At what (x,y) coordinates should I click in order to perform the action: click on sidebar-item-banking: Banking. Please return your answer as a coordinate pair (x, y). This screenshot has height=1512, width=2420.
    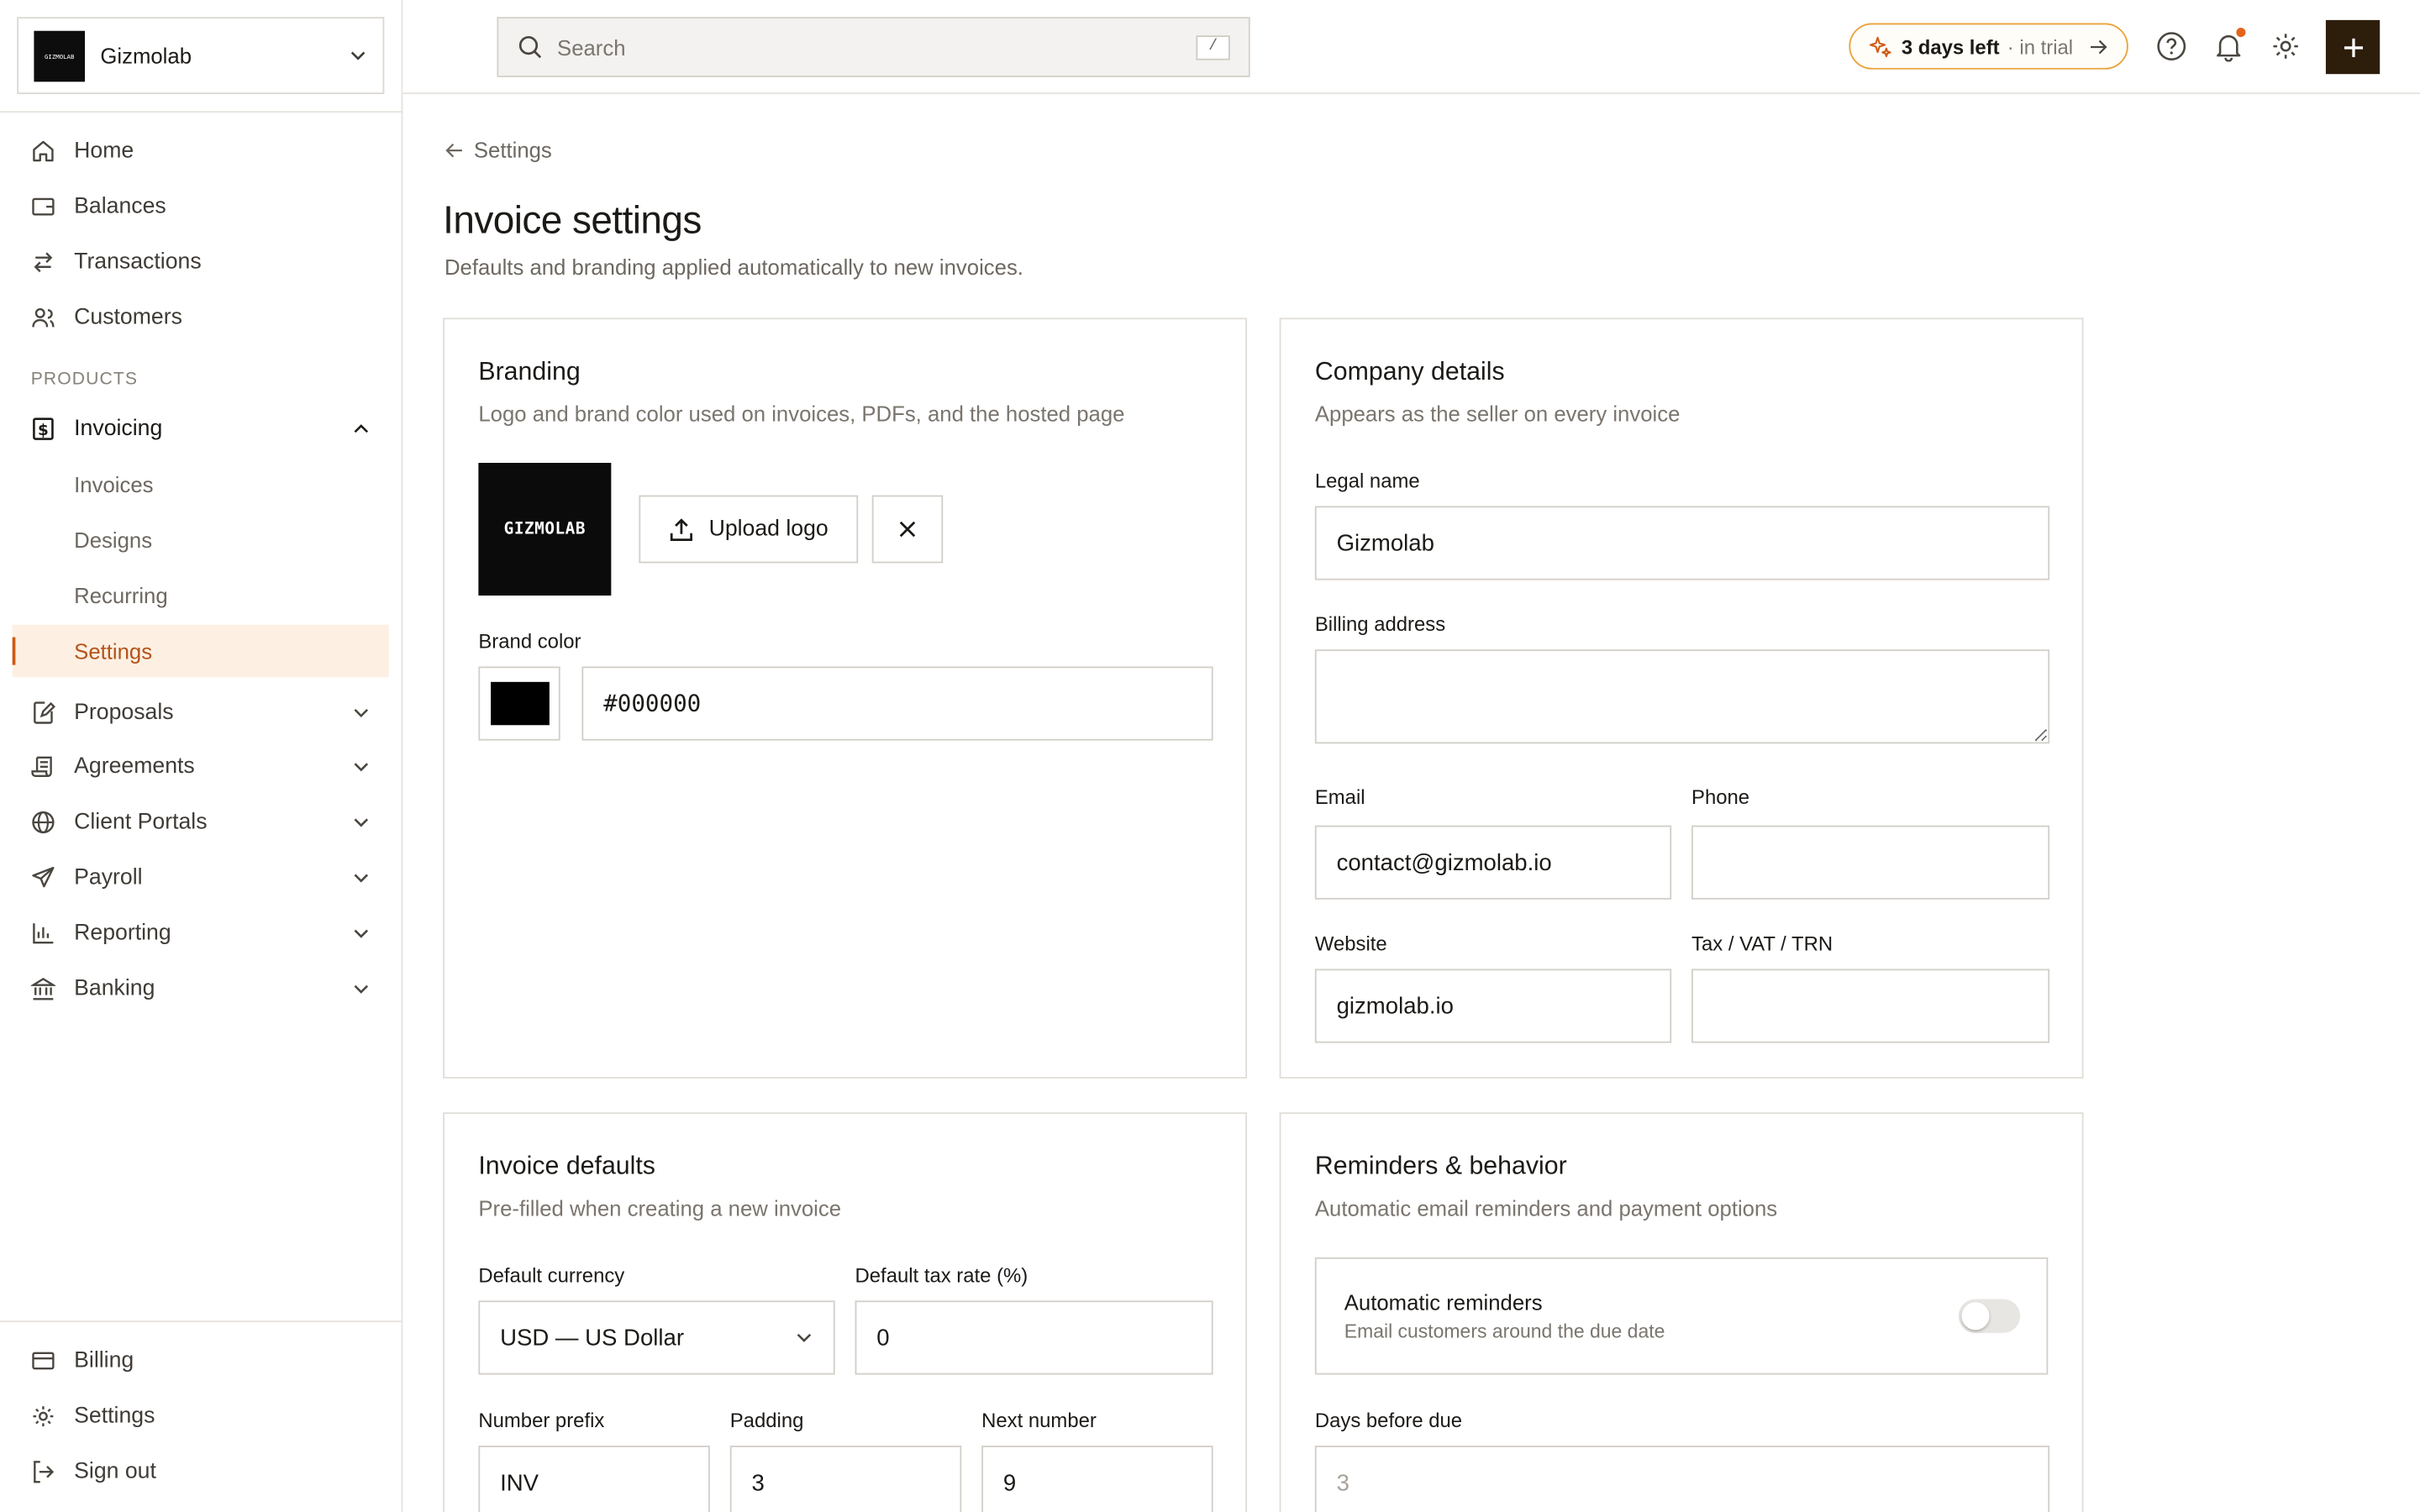
    Looking at the image, I should click on (201, 989).